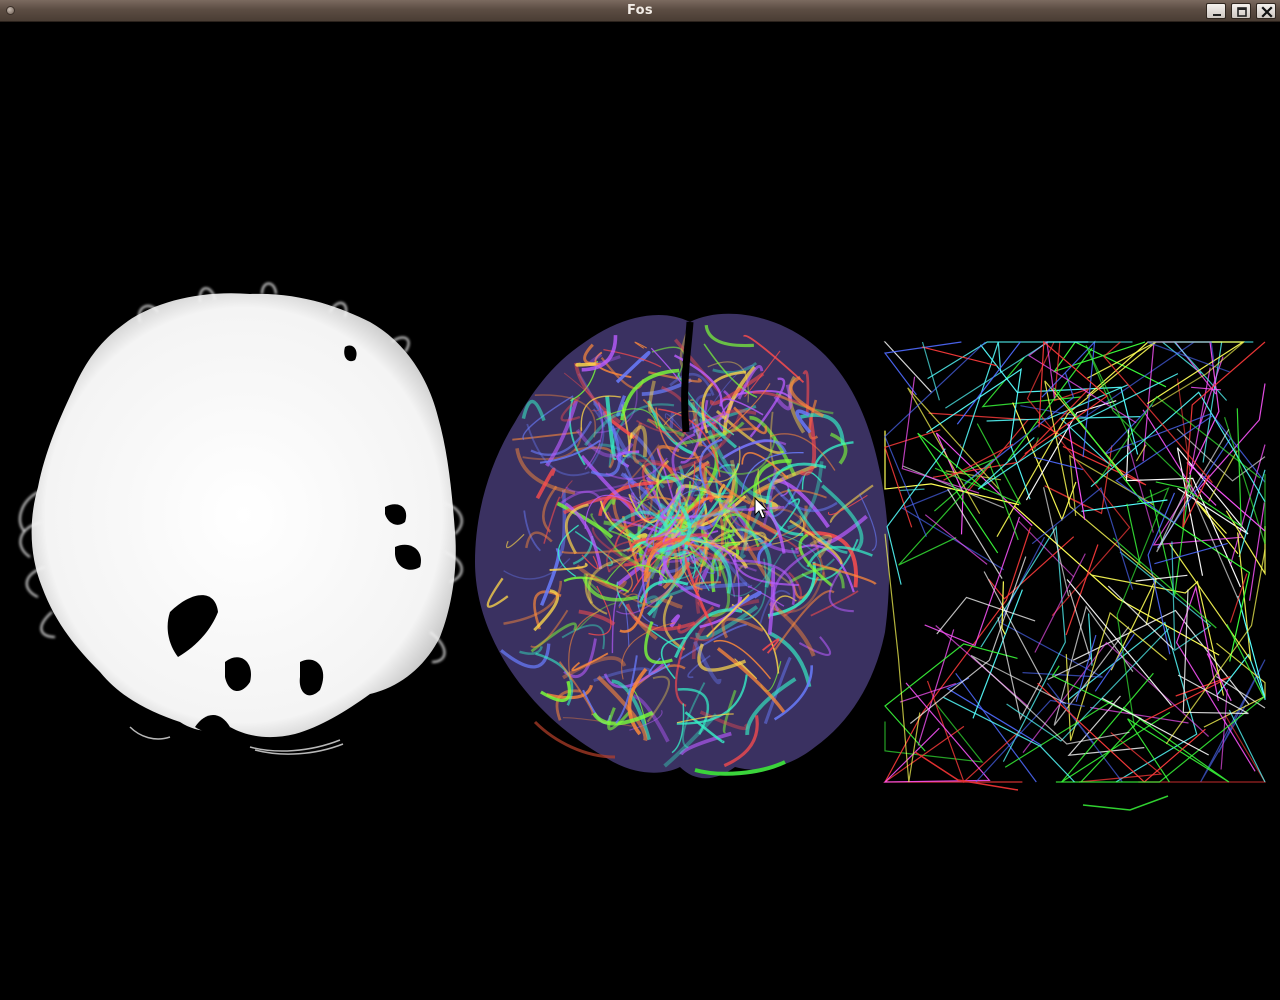 Image resolution: width=1280 pixels, height=1000 pixels. Describe the element at coordinates (1216, 11) in the screenshot. I see `minimize-button` at that location.